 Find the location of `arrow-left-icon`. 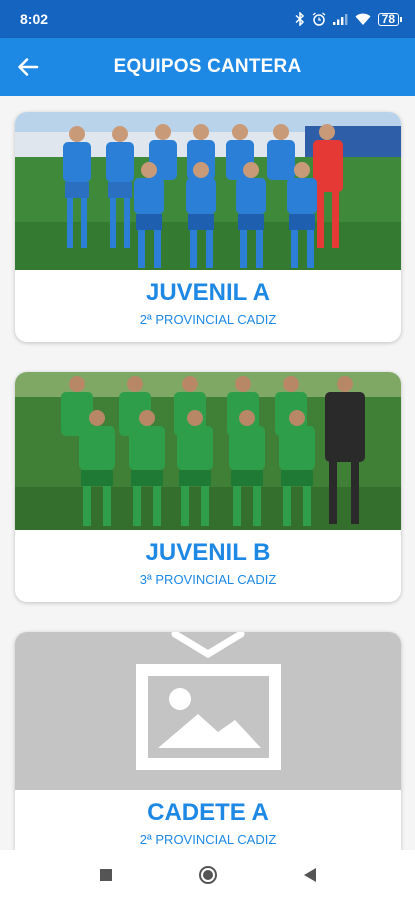

arrow-left-icon is located at coordinates (28, 67).